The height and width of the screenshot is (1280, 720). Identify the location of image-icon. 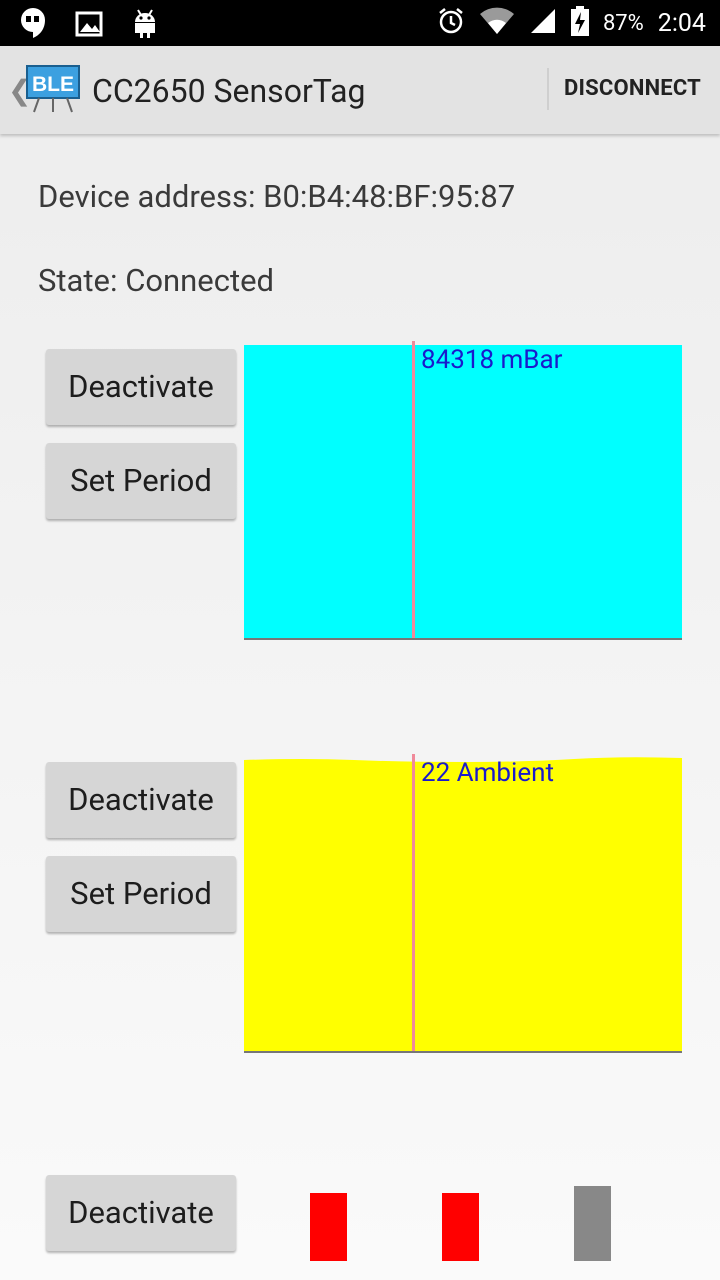
(89, 25).